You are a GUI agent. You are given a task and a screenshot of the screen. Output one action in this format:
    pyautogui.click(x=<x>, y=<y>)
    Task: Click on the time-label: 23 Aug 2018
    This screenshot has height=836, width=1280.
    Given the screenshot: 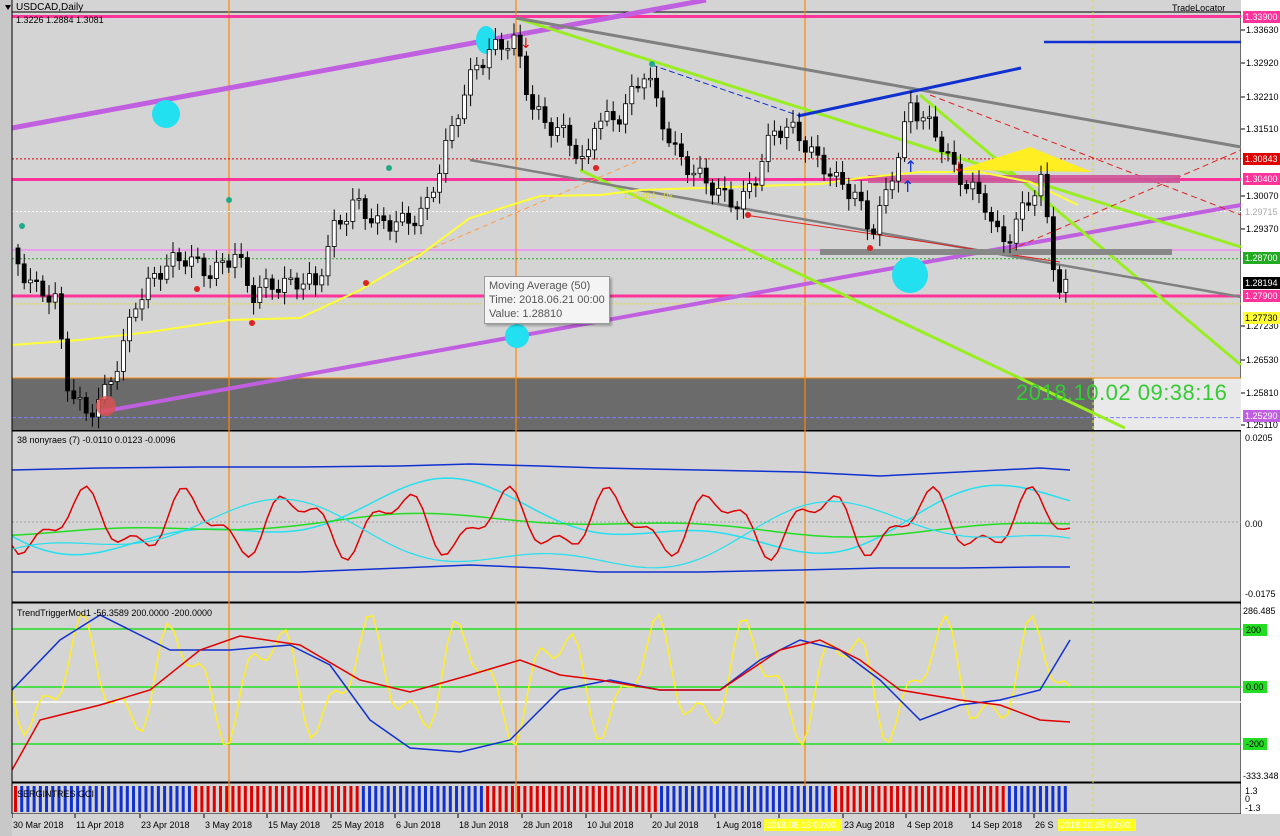 What is the action you would take?
    pyautogui.click(x=869, y=825)
    